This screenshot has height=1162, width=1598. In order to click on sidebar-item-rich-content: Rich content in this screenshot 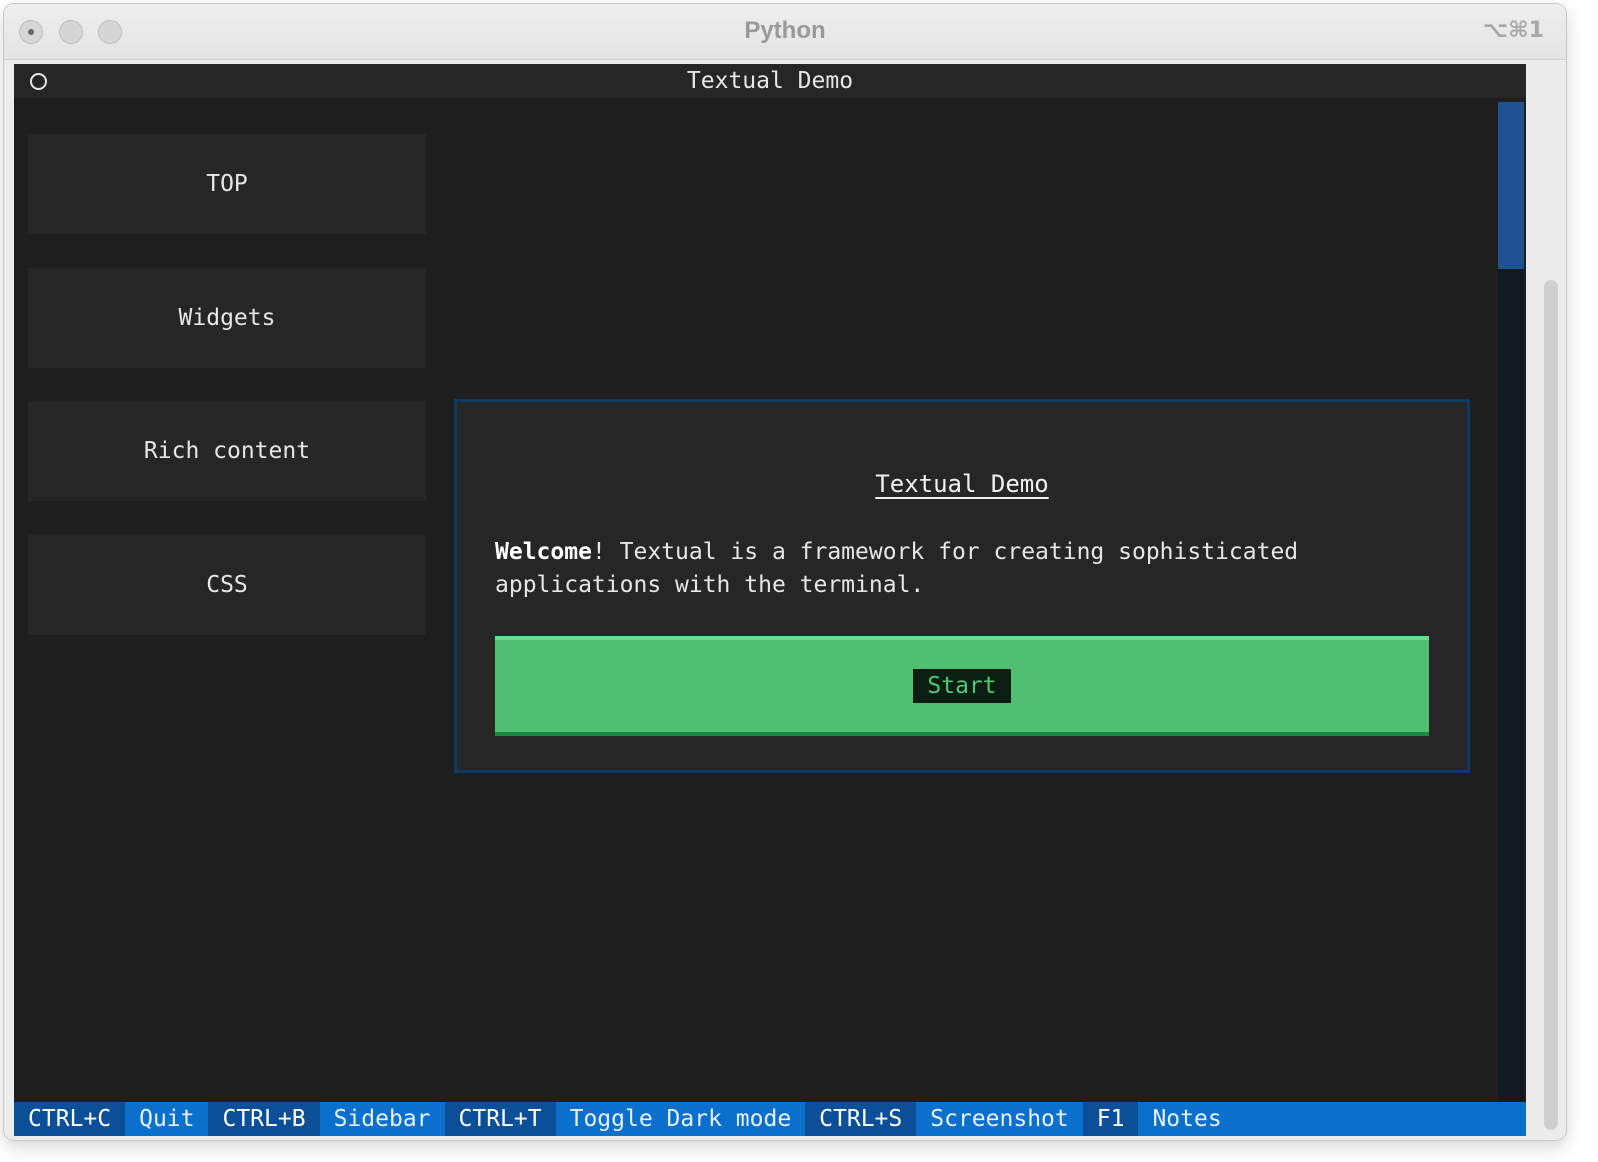, I will do `click(227, 451)`.